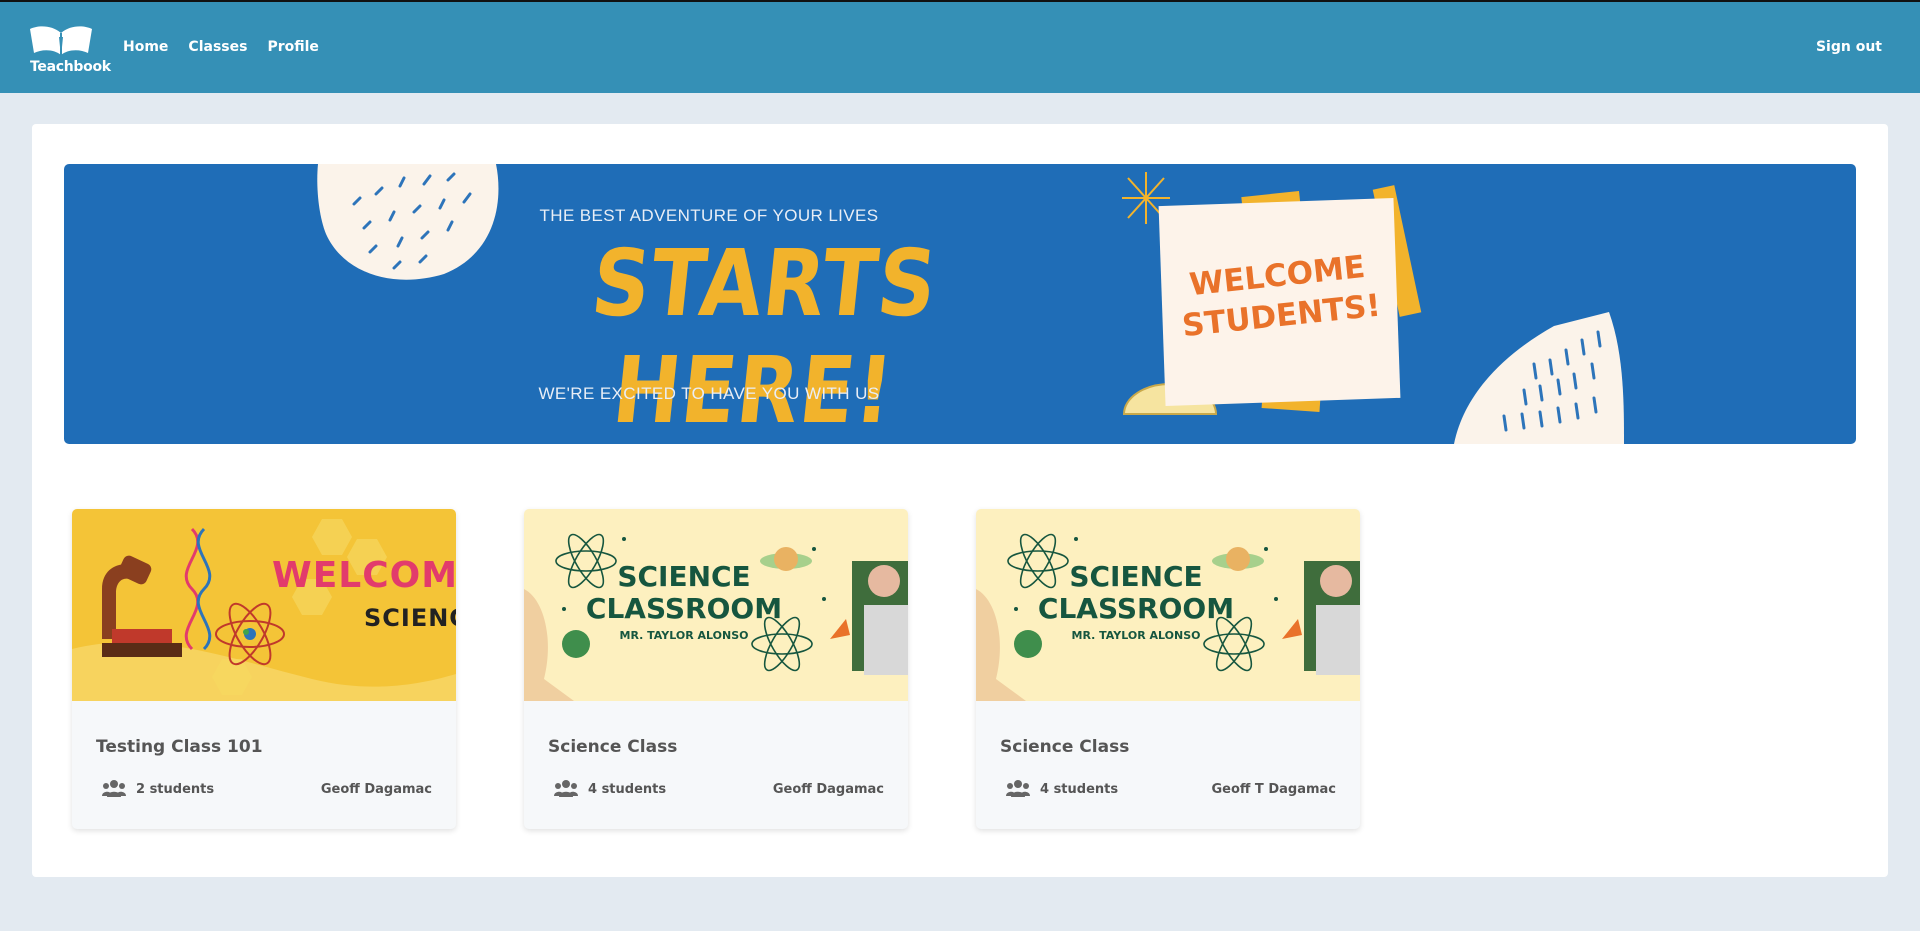  I want to click on welcome-note: WELCOME STUDENTS!, so click(1279, 302).